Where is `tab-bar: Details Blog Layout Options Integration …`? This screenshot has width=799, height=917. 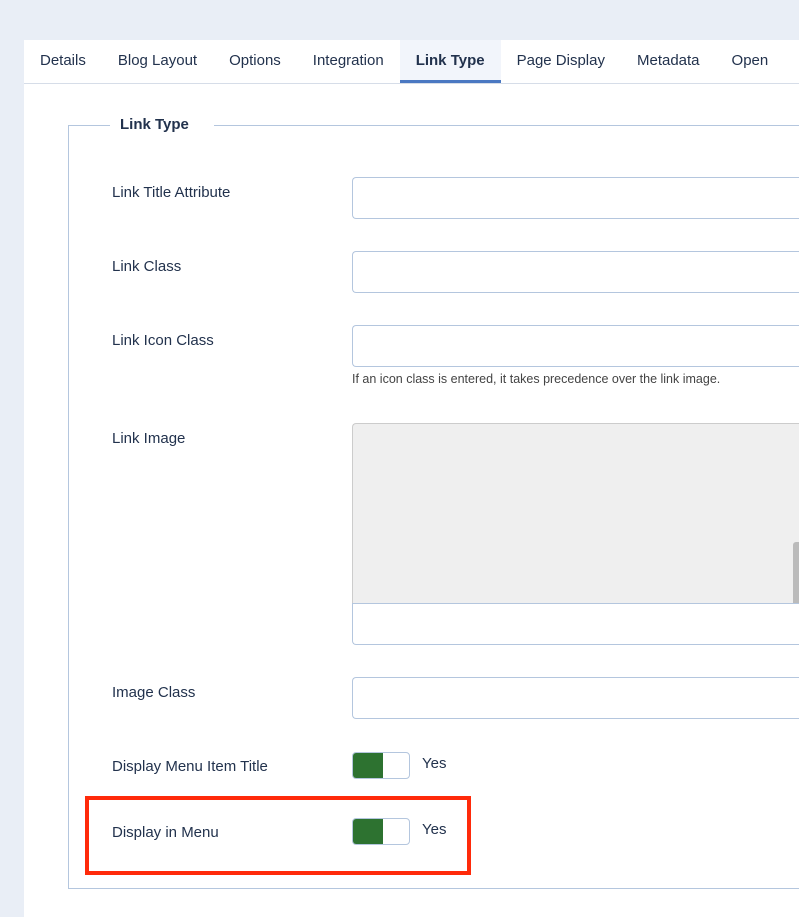 tab-bar: Details Blog Layout Options Integration … is located at coordinates (411, 62).